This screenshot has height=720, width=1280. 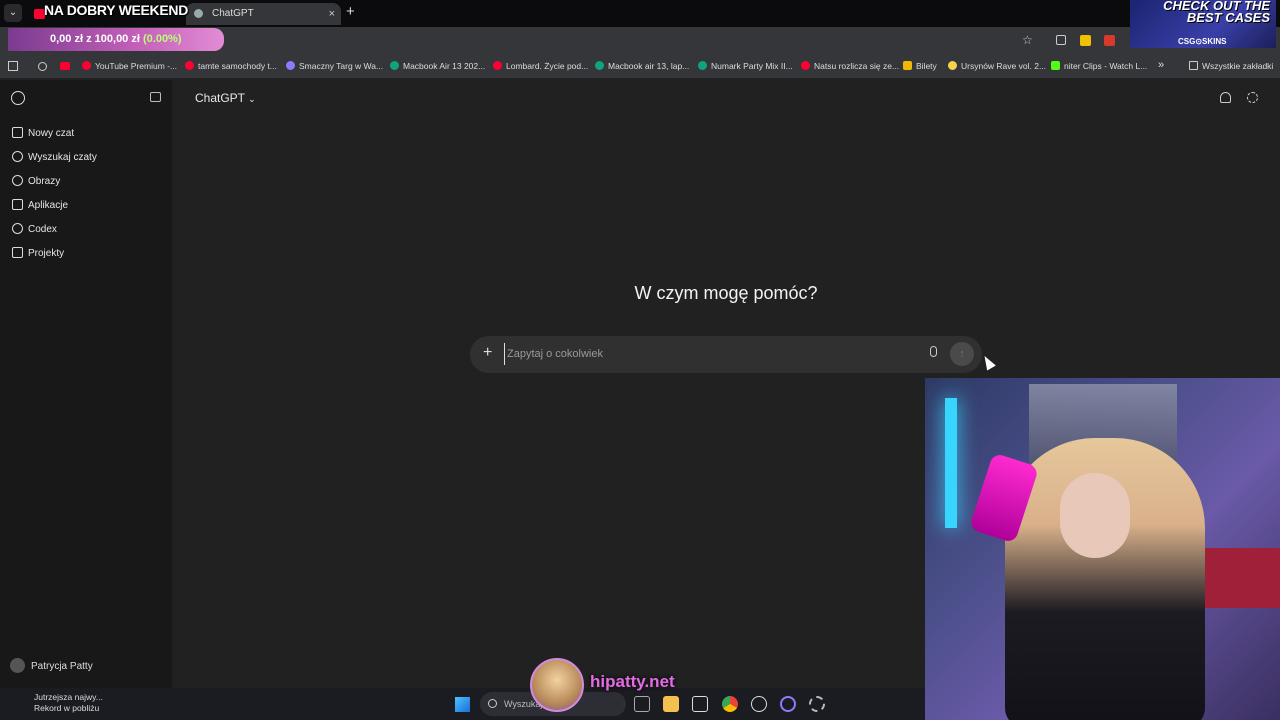 What do you see at coordinates (350, 11) in the screenshot?
I see `new-tab-button: +` at bounding box center [350, 11].